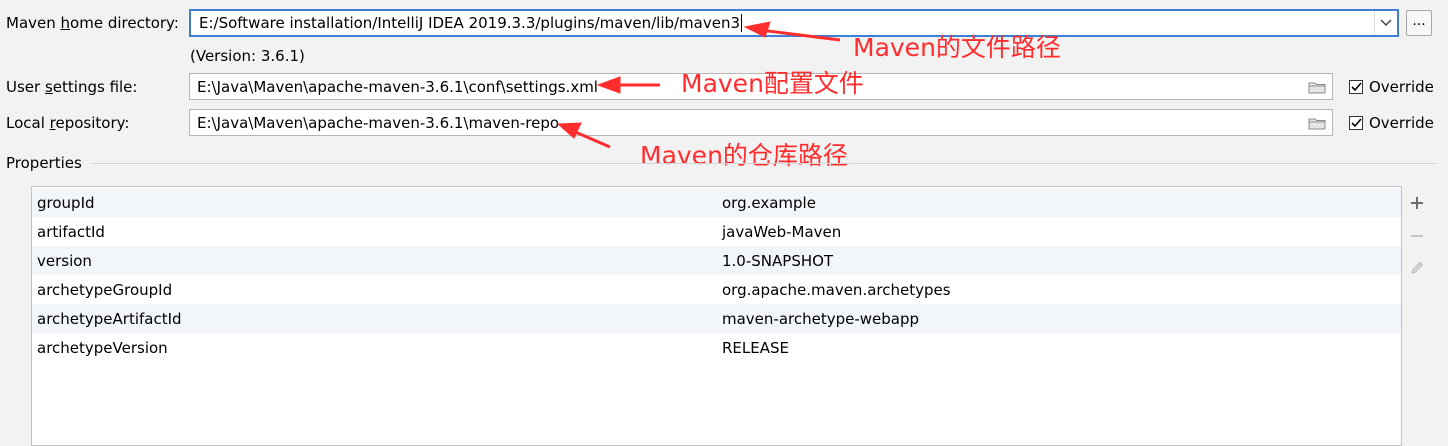 This screenshot has width=1448, height=446. Describe the element at coordinates (716, 347) in the screenshot. I see `table-row: archetypeVersion RELEASE` at that location.